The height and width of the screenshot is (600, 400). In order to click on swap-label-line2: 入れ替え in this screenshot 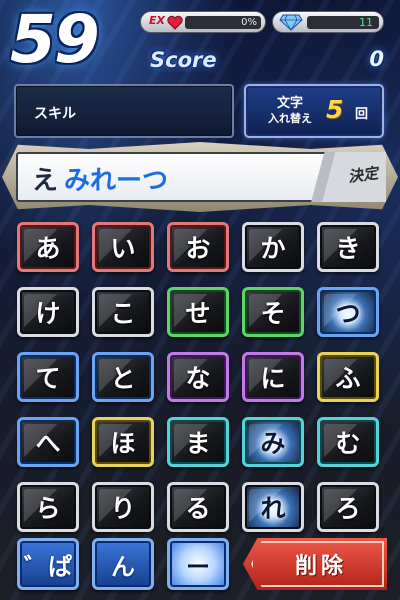, I will do `click(290, 118)`.